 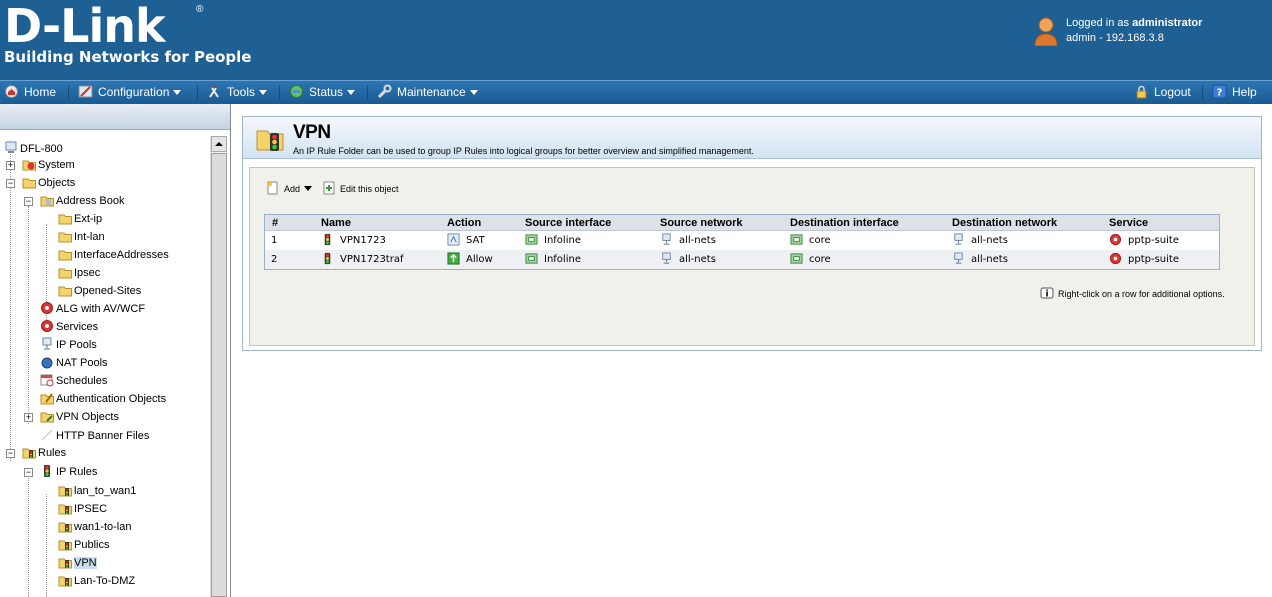 What do you see at coordinates (47, 380) in the screenshot?
I see `calendar-icon` at bounding box center [47, 380].